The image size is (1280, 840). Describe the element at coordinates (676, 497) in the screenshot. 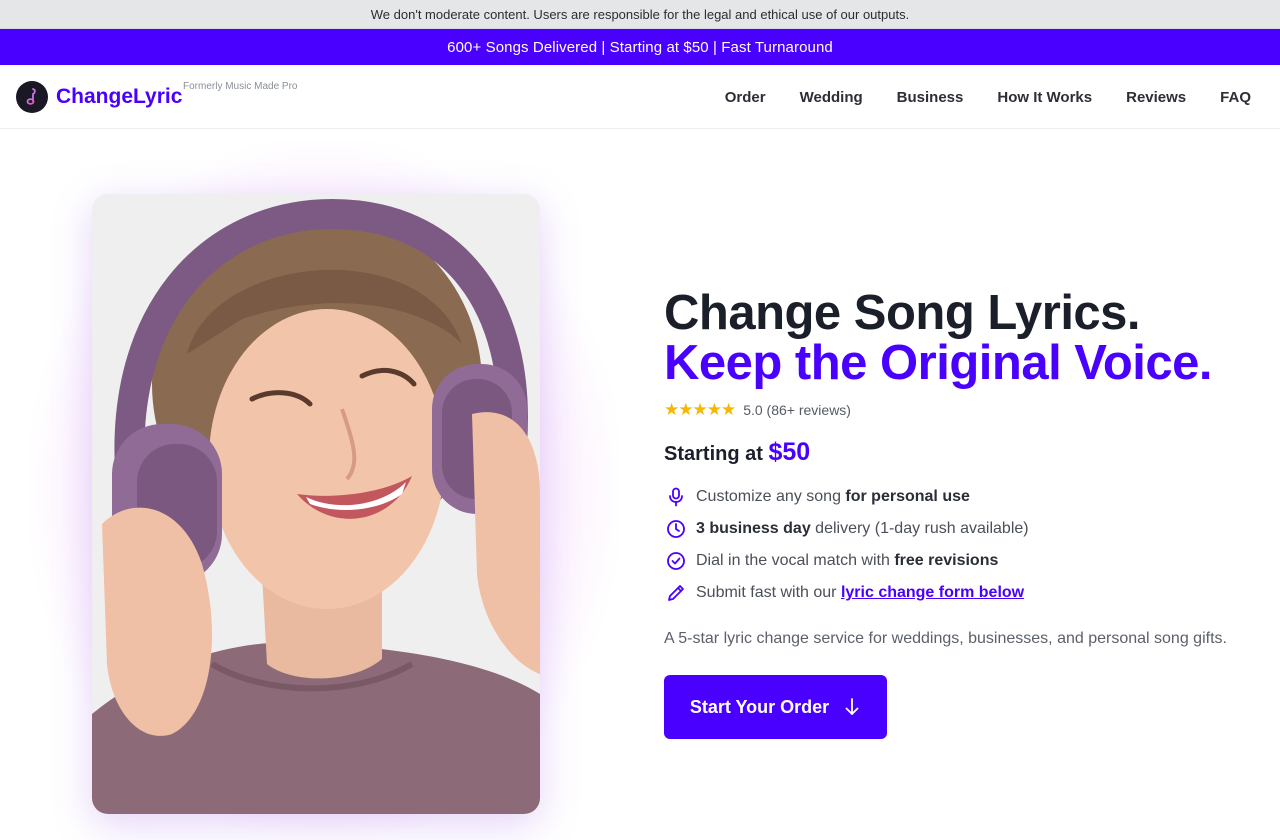

I see `microphone-icon` at that location.